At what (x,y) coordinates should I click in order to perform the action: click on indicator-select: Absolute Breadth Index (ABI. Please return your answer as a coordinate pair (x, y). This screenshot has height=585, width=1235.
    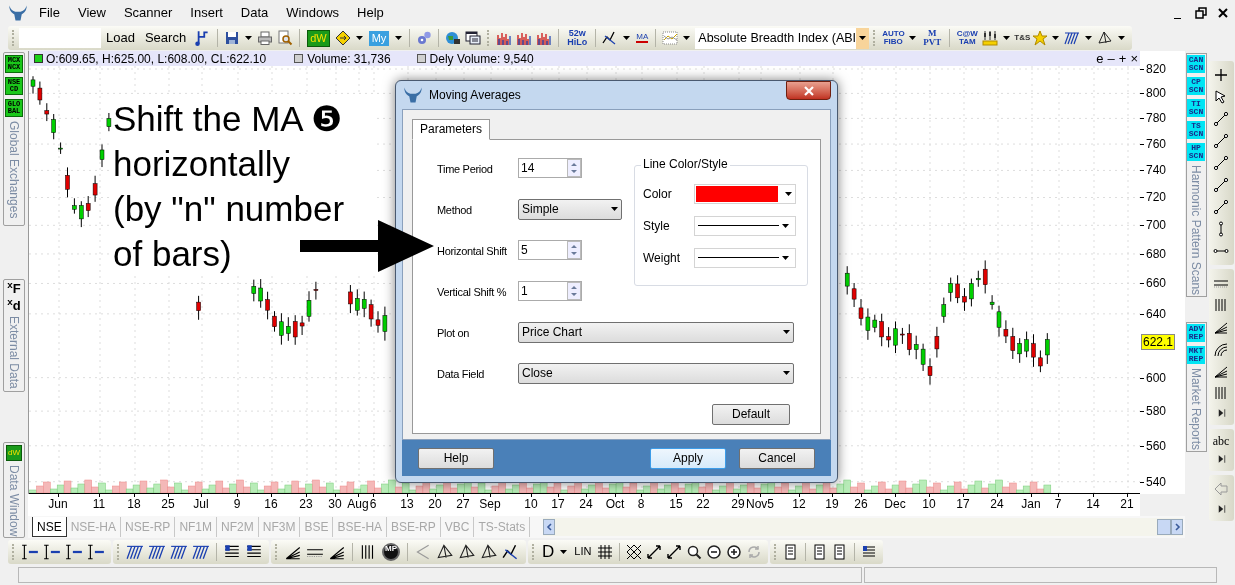
    Looking at the image, I should click on (782, 38).